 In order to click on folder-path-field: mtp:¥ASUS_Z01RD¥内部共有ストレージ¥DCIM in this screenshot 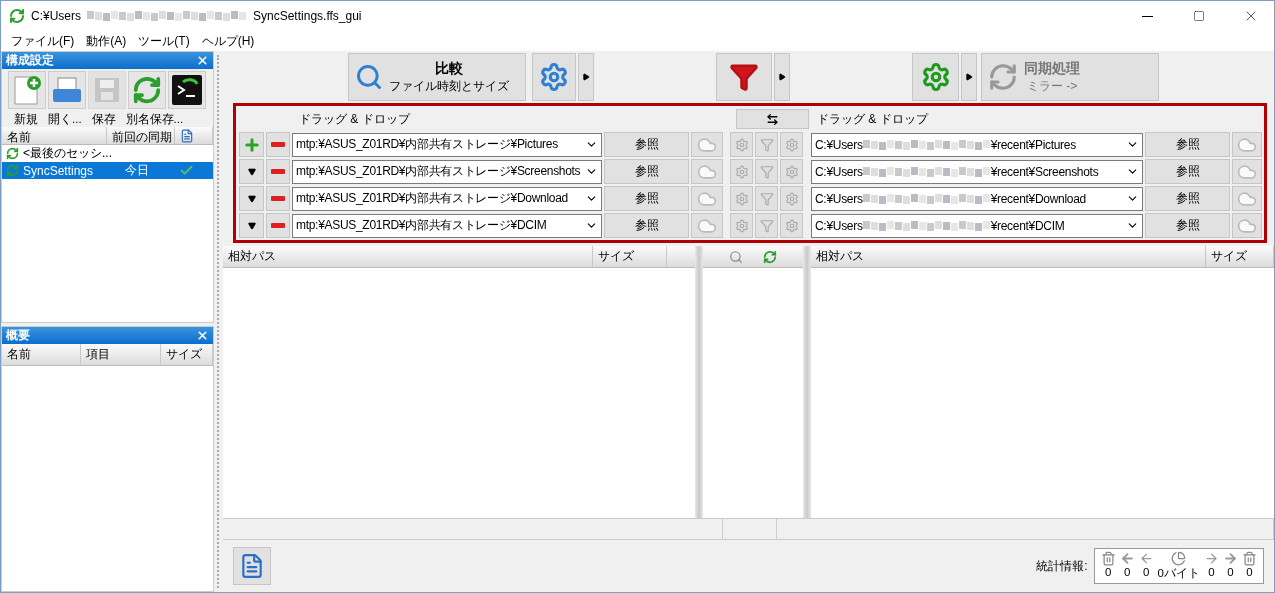, I will do `click(447, 225)`.